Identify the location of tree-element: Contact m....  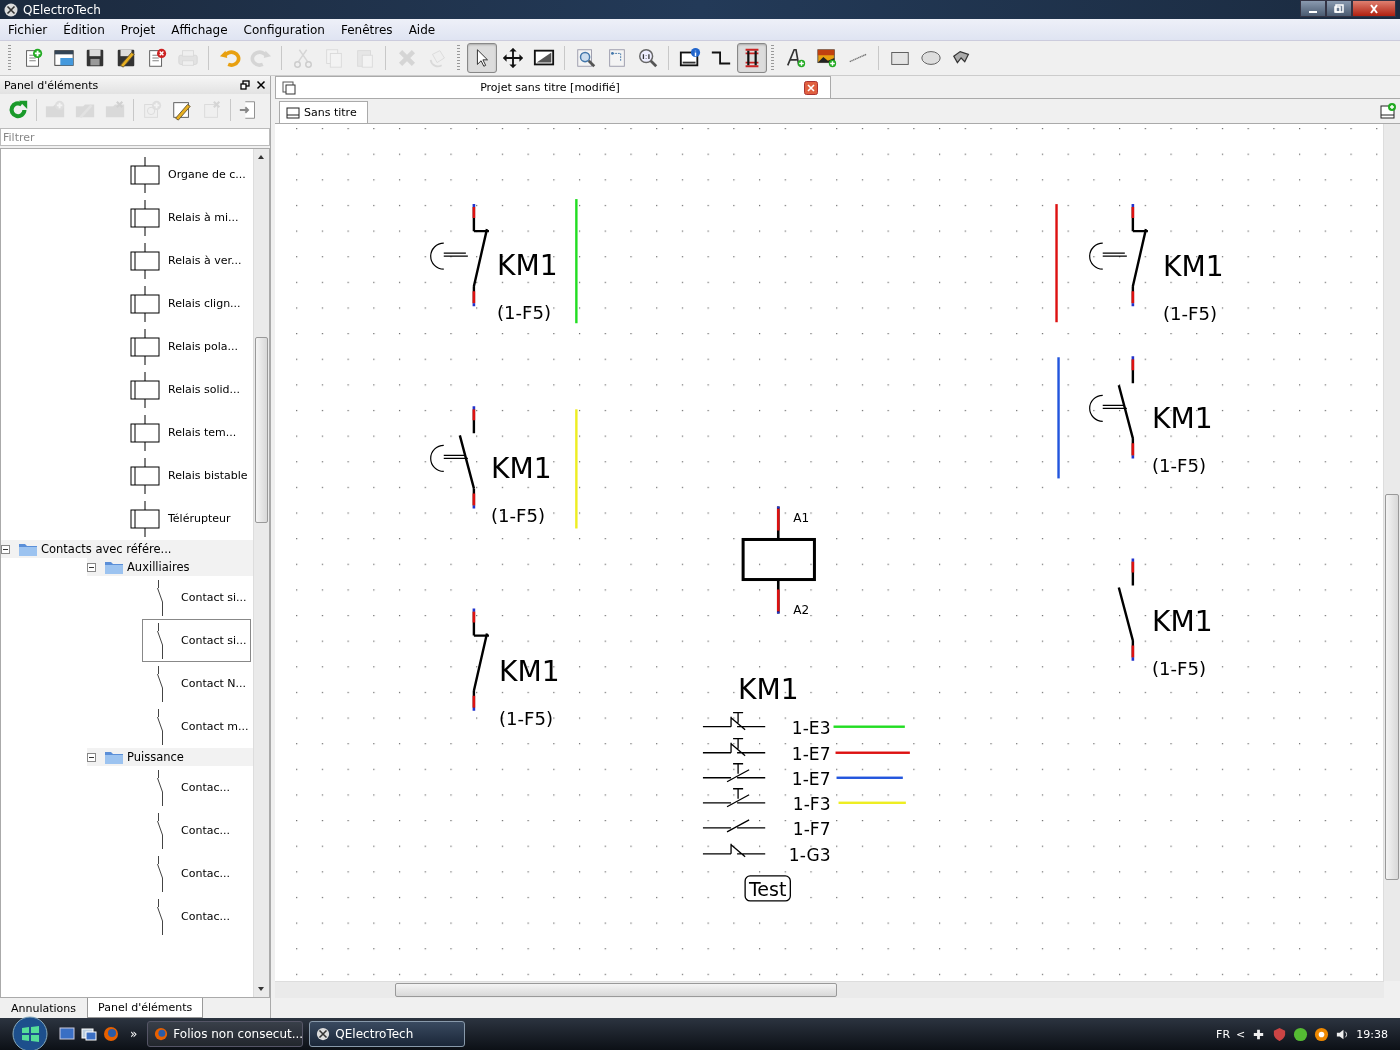
(196, 726).